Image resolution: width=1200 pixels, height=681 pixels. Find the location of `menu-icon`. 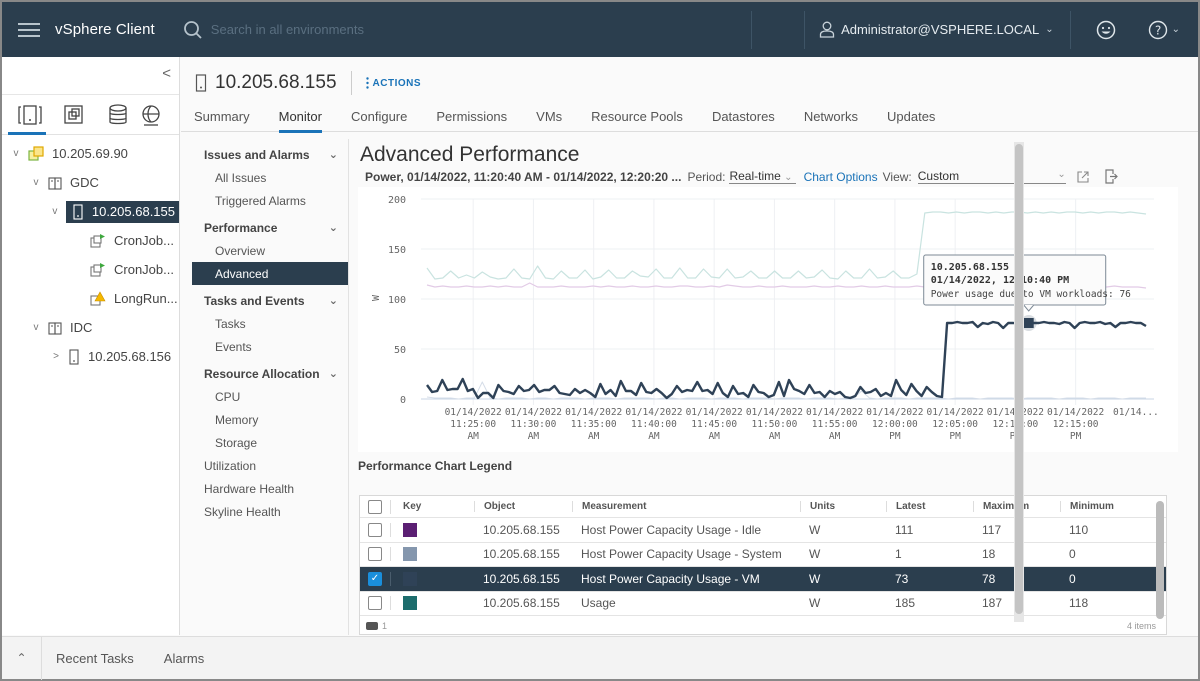

menu-icon is located at coordinates (29, 29).